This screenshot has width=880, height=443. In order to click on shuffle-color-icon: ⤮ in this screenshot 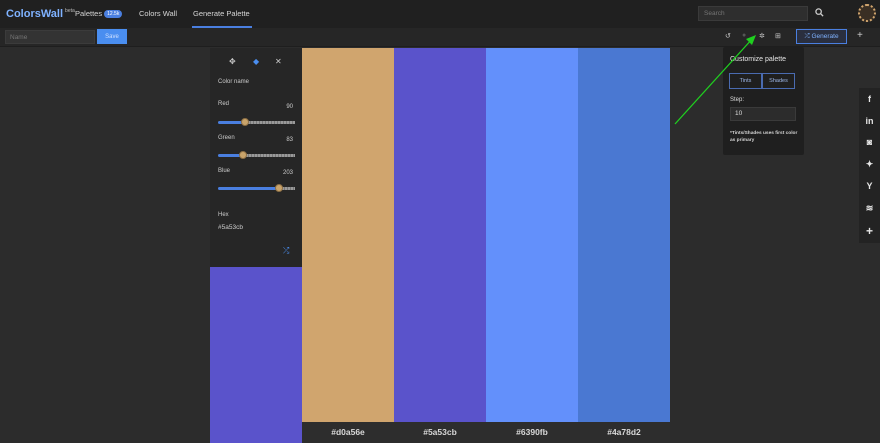, I will do `click(286, 251)`.